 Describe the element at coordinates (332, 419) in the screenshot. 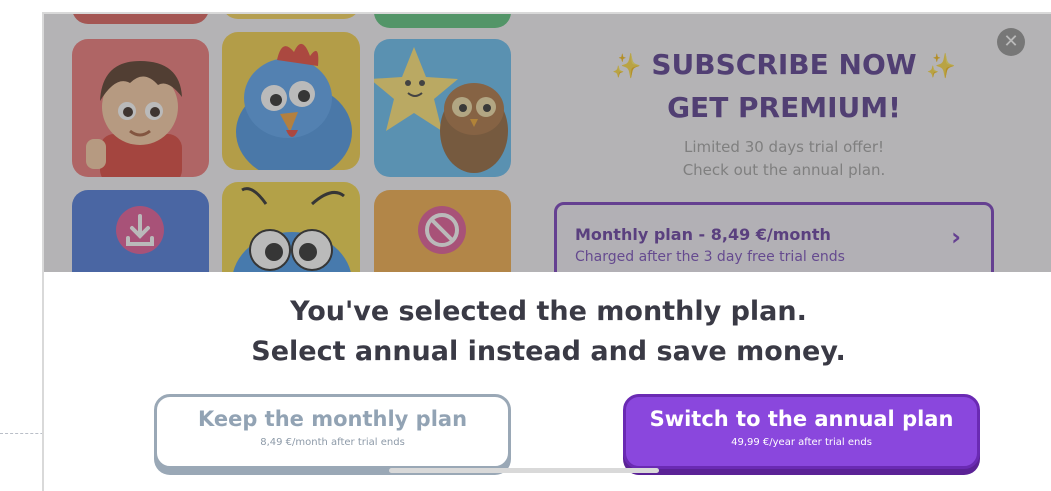

I see `keep-monthly-plan-label: Keep the monthly plan` at that location.